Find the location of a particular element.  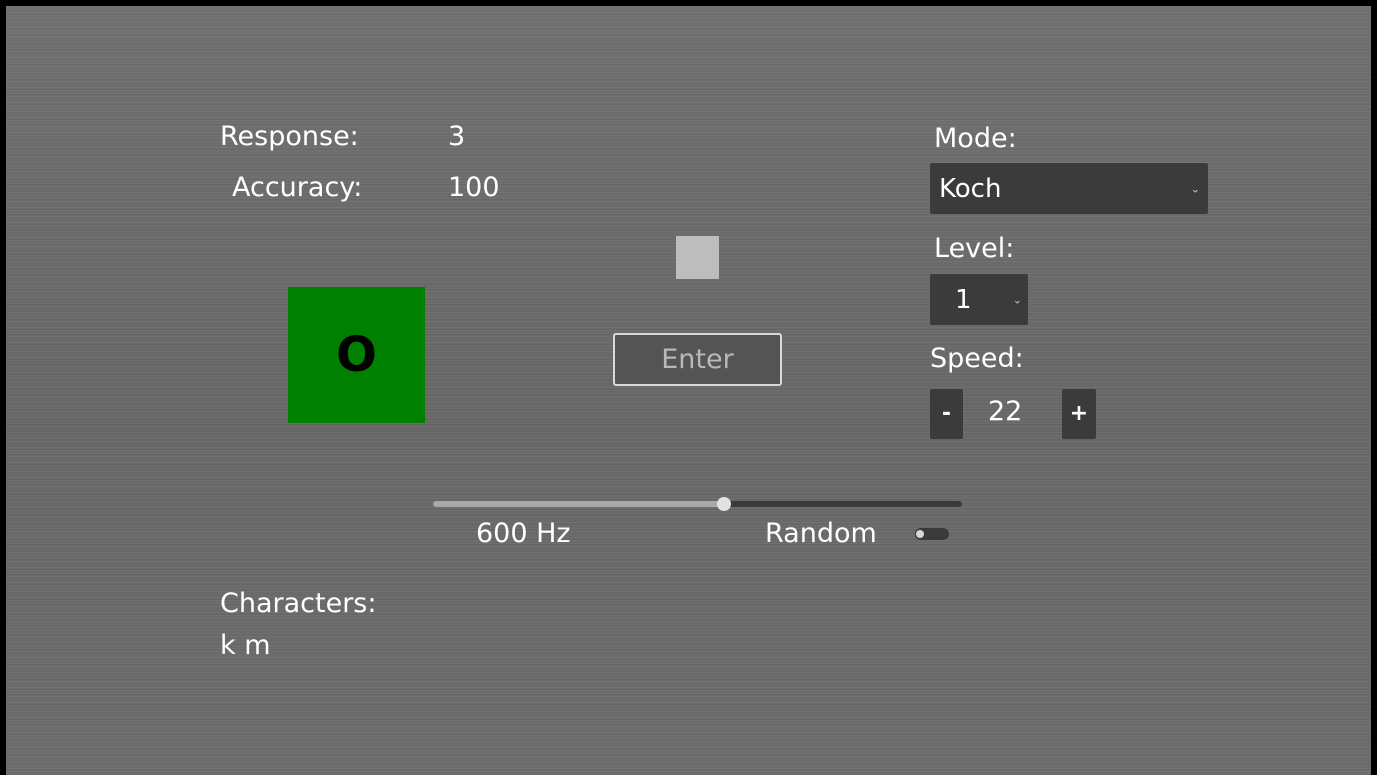

slider-fill is located at coordinates (578, 504).